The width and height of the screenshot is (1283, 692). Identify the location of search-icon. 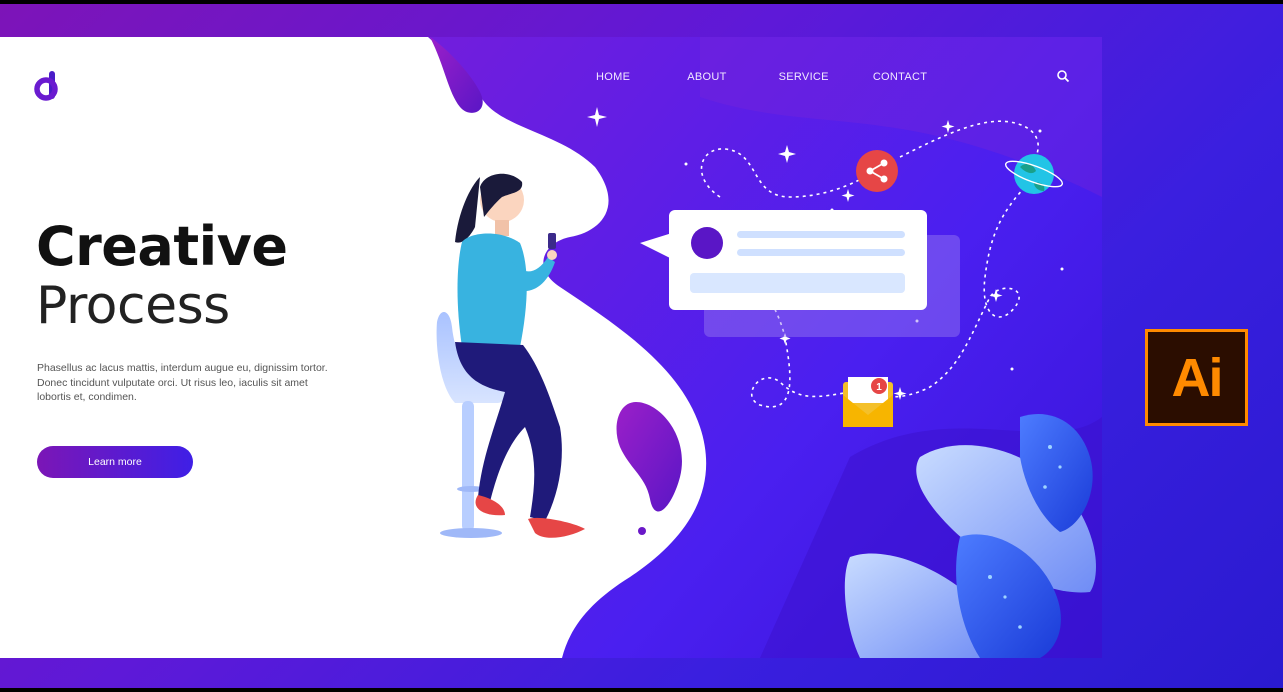
(1063, 76).